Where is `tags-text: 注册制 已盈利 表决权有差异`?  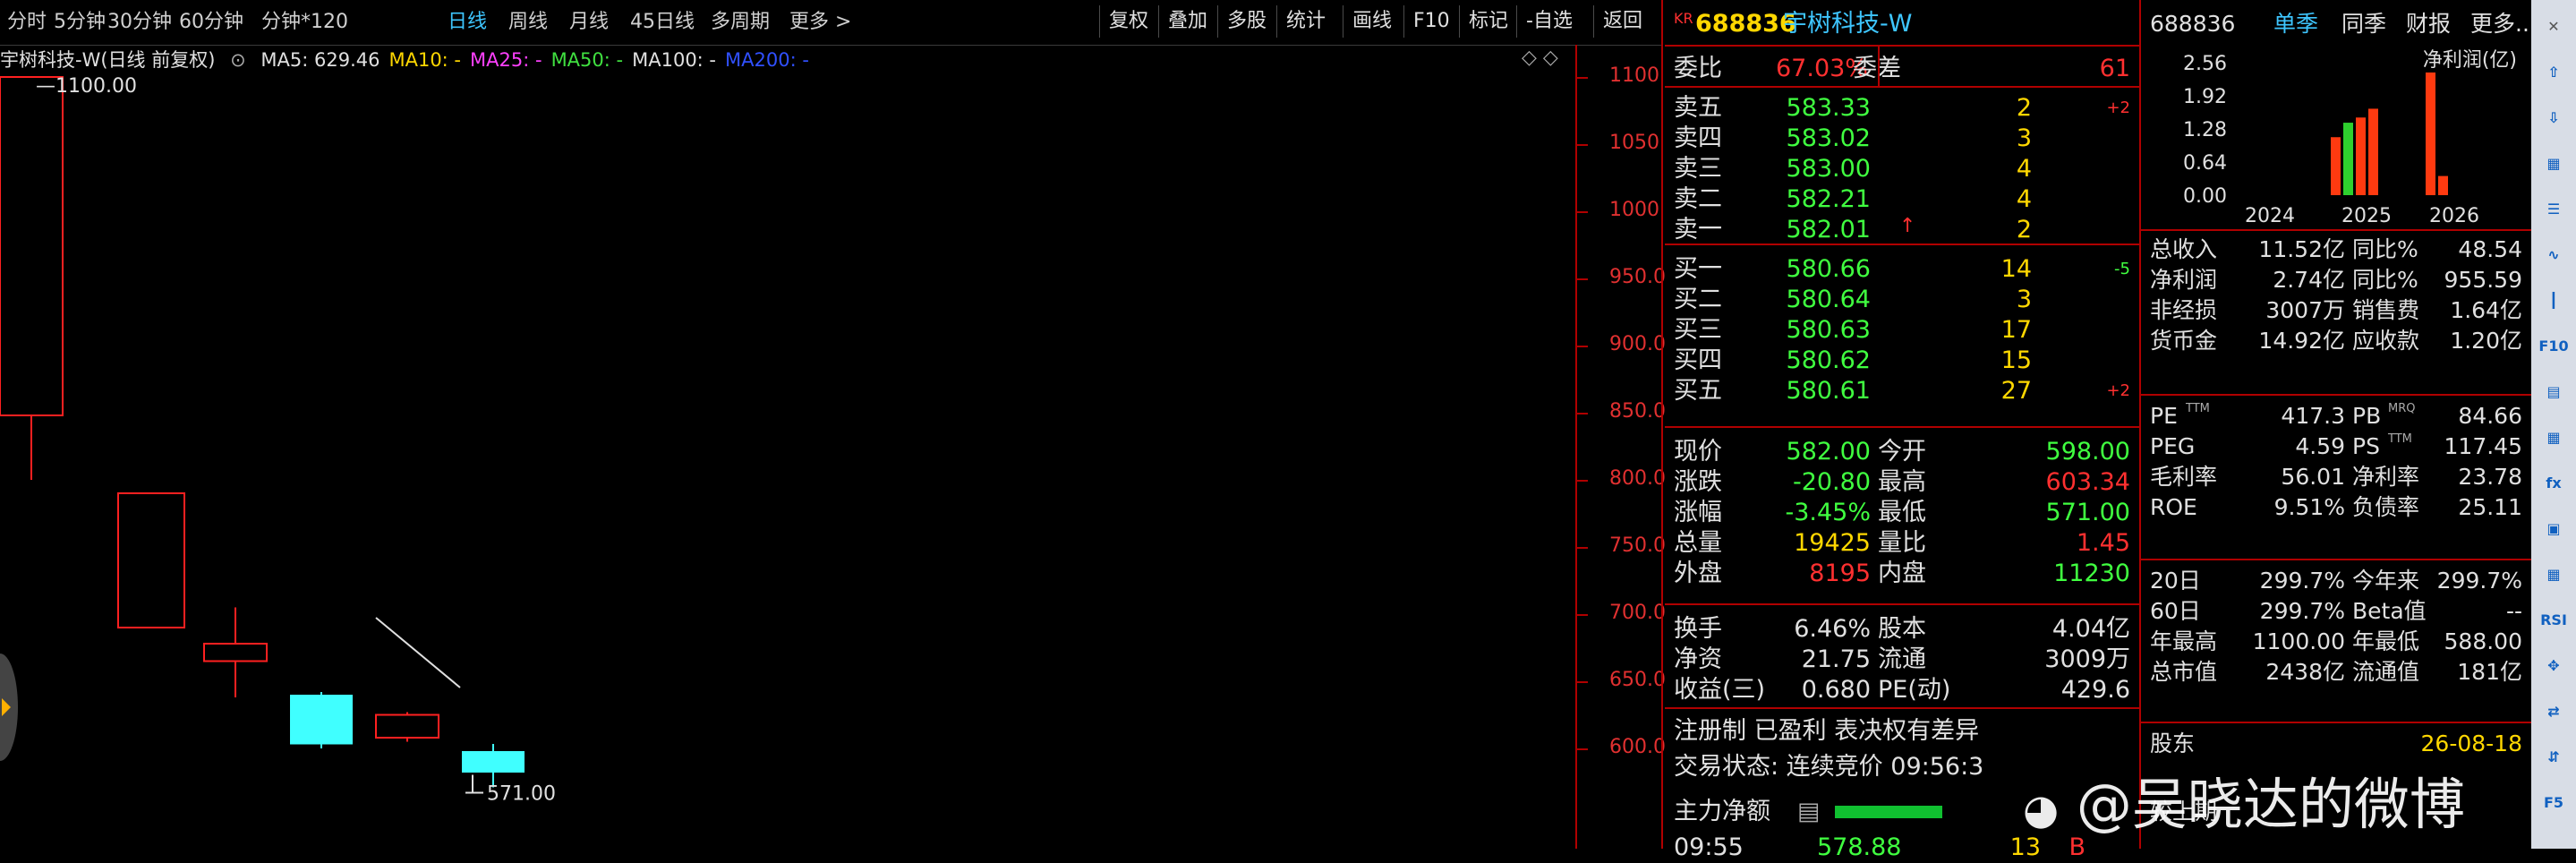
tags-text: 注册制 已盈利 表决权有差异 is located at coordinates (1827, 731).